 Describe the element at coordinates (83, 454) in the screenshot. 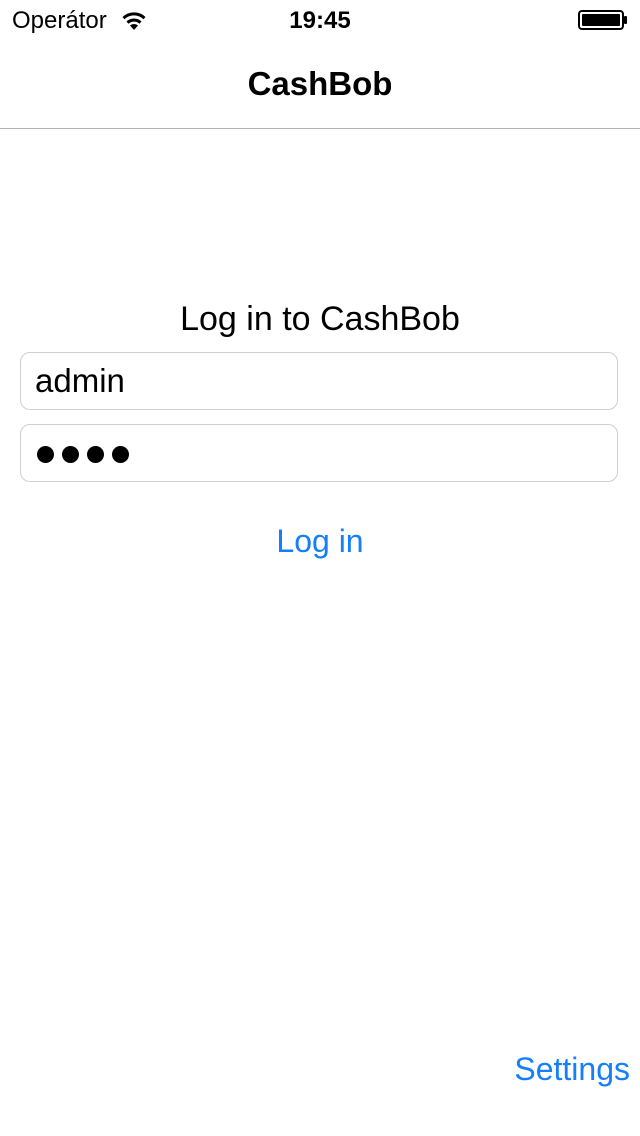

I see `password-masked-value` at that location.